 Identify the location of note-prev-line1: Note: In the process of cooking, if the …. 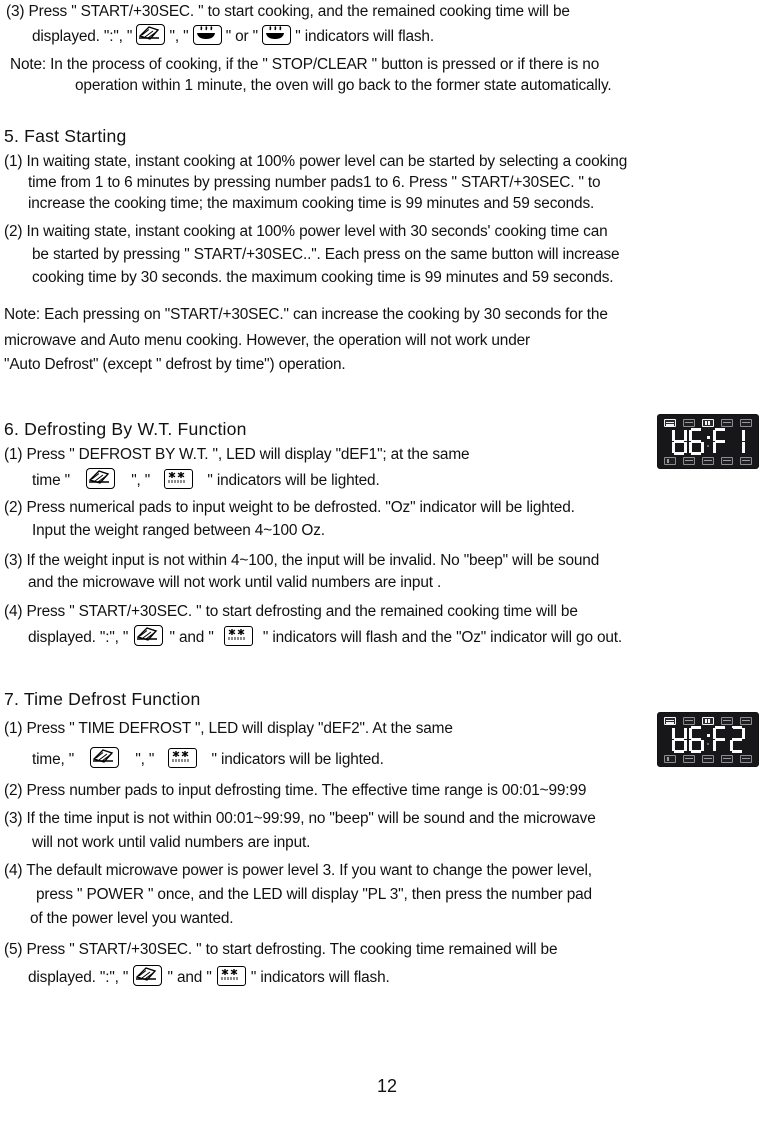
(305, 64).